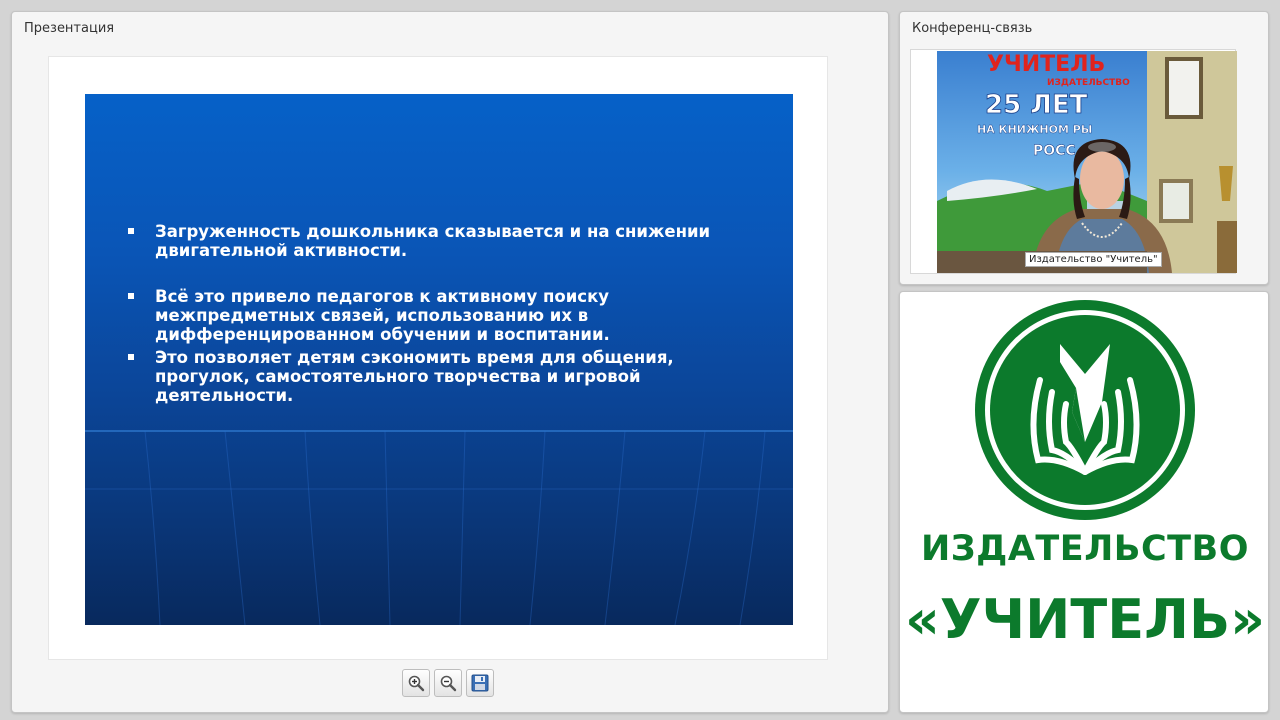 Image resolution: width=1280 pixels, height=720 pixels. I want to click on publisher-name-line2: «УЧИТЕЛЬ», so click(1085, 619).